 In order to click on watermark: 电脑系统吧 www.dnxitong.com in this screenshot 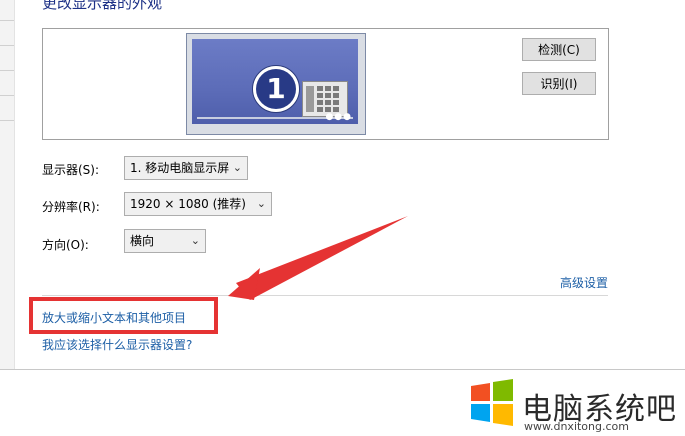, I will do `click(573, 403)`.